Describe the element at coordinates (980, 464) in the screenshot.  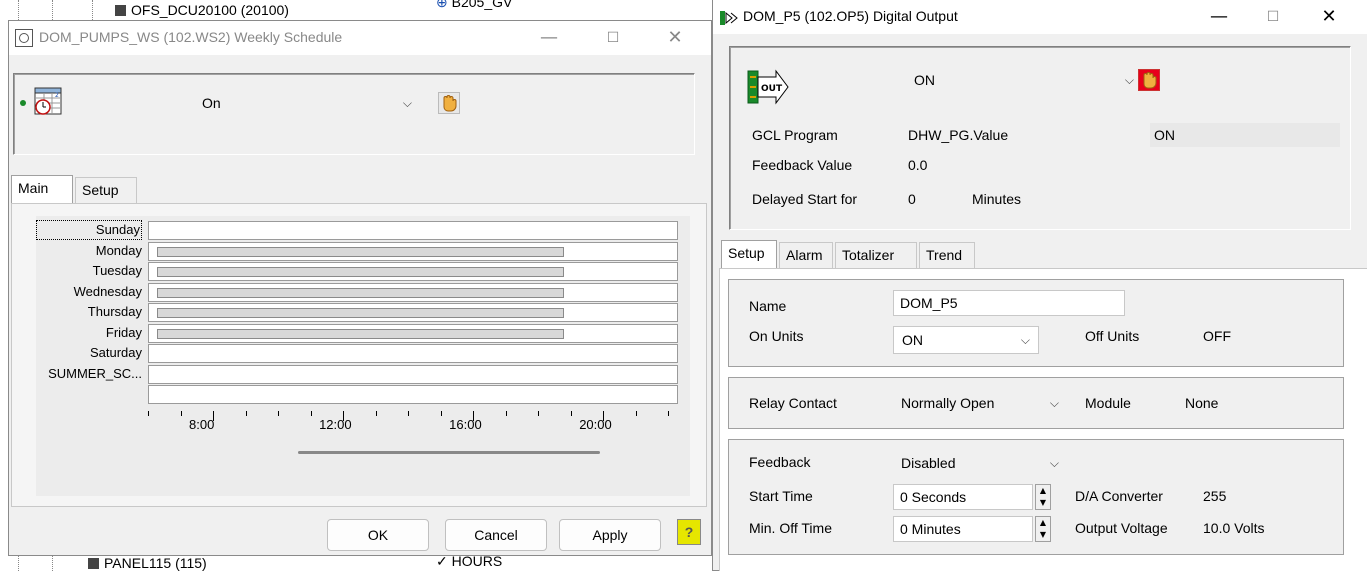
I see `feedback-select: Disabled ⌵` at that location.